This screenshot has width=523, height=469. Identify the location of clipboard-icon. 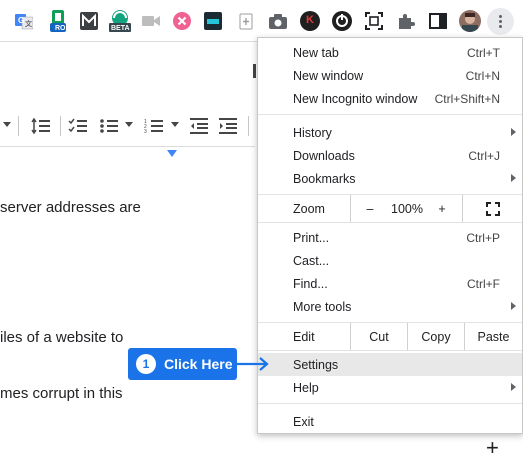
(246, 21).